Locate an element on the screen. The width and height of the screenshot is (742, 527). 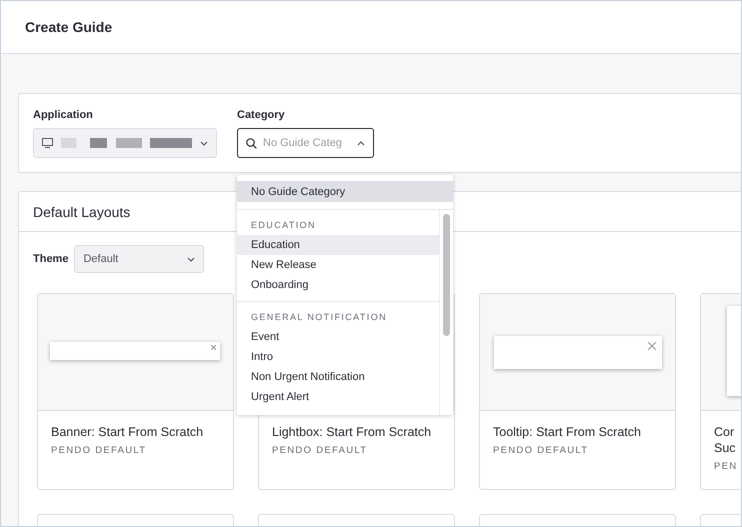
field-label: Theme is located at coordinates (50, 259).